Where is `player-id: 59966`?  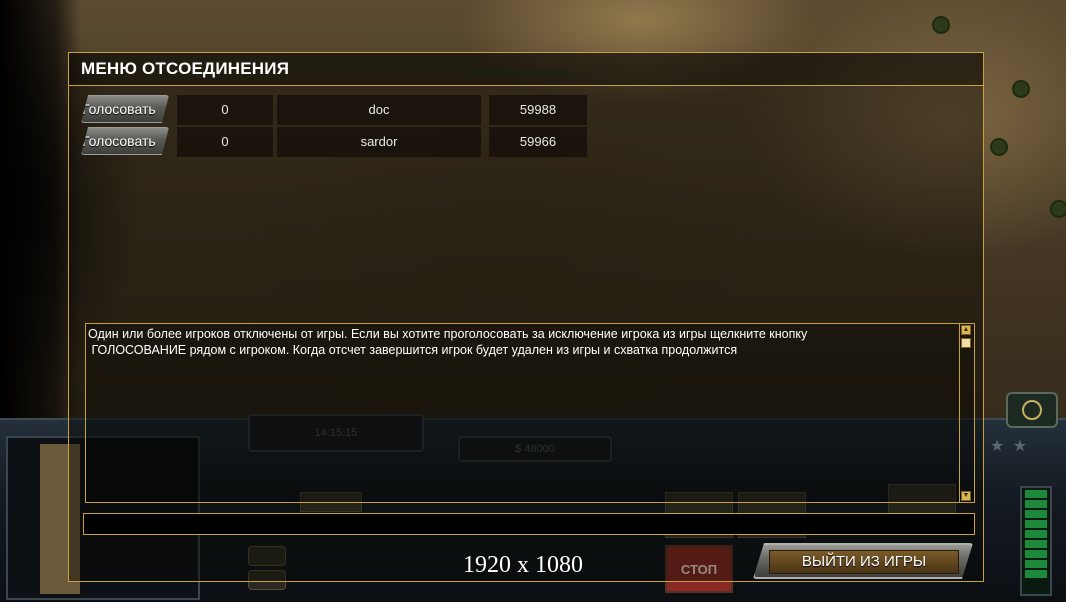
player-id: 59966 is located at coordinates (538, 142).